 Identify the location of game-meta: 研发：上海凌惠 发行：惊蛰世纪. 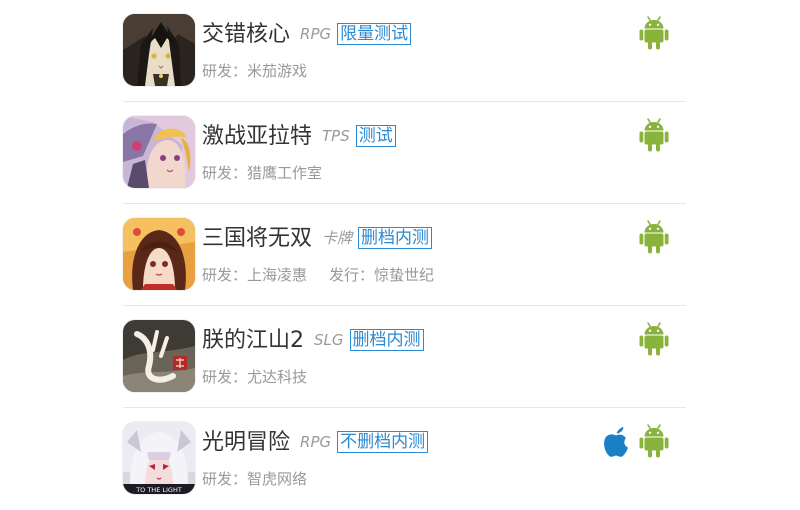
(318, 275).